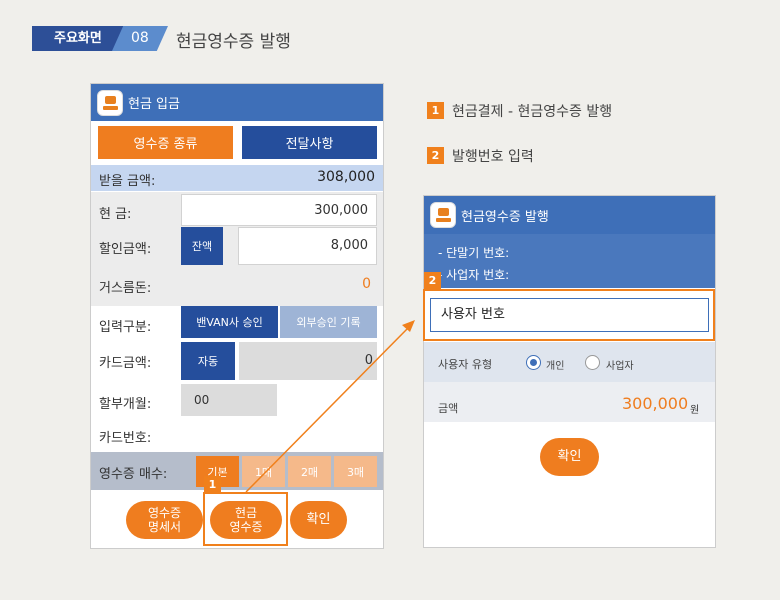 The height and width of the screenshot is (600, 780). Describe the element at coordinates (532, 112) in the screenshot. I see `legend-text-1: 현금결제 - 현금영수증 발행` at that location.